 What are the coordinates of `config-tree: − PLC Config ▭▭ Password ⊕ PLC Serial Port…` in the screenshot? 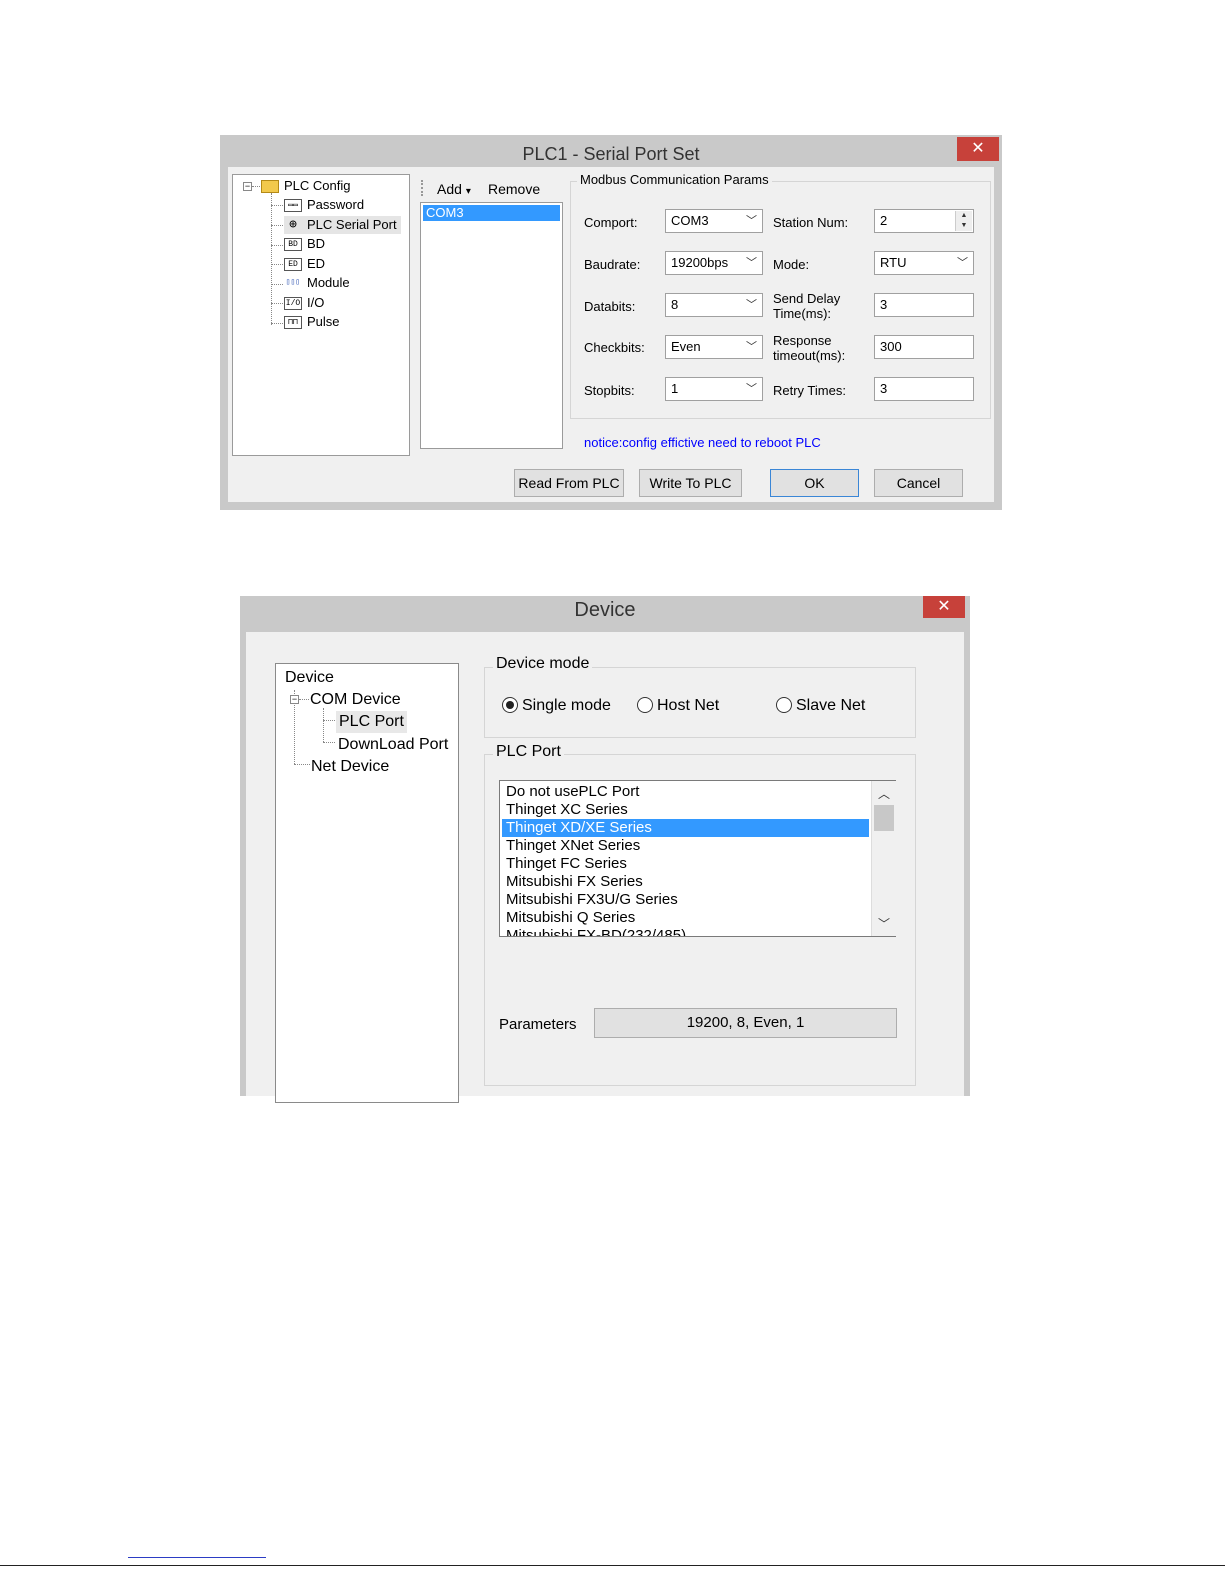 It's located at (321, 315).